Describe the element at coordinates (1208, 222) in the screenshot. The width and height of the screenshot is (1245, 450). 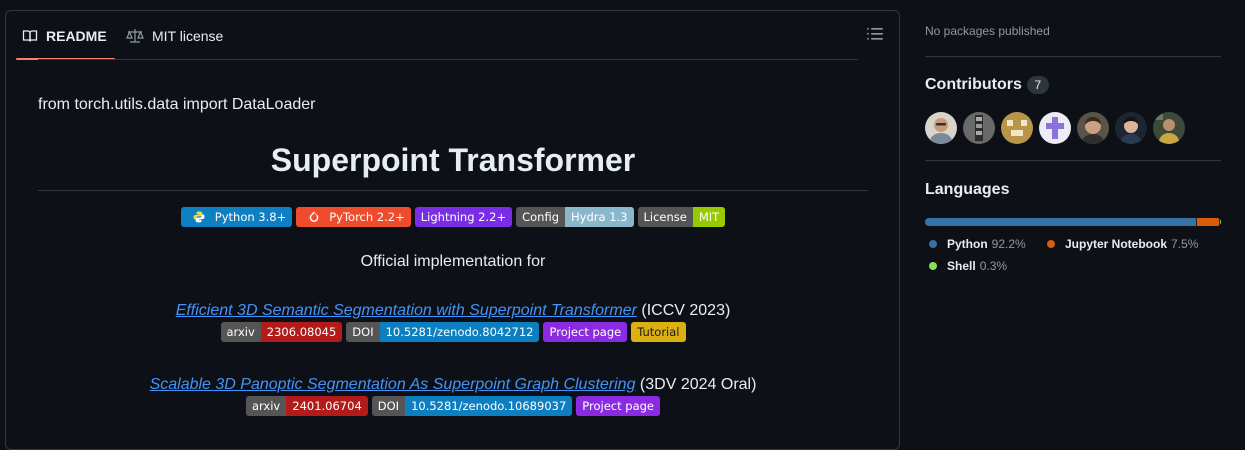
I see `language-bar-jupyter` at that location.